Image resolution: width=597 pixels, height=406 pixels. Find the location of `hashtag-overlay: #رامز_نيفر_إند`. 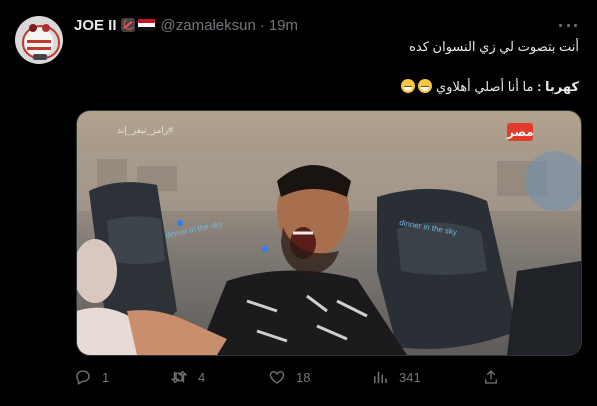

hashtag-overlay: #رامز_نيفر_إند is located at coordinates (145, 130).